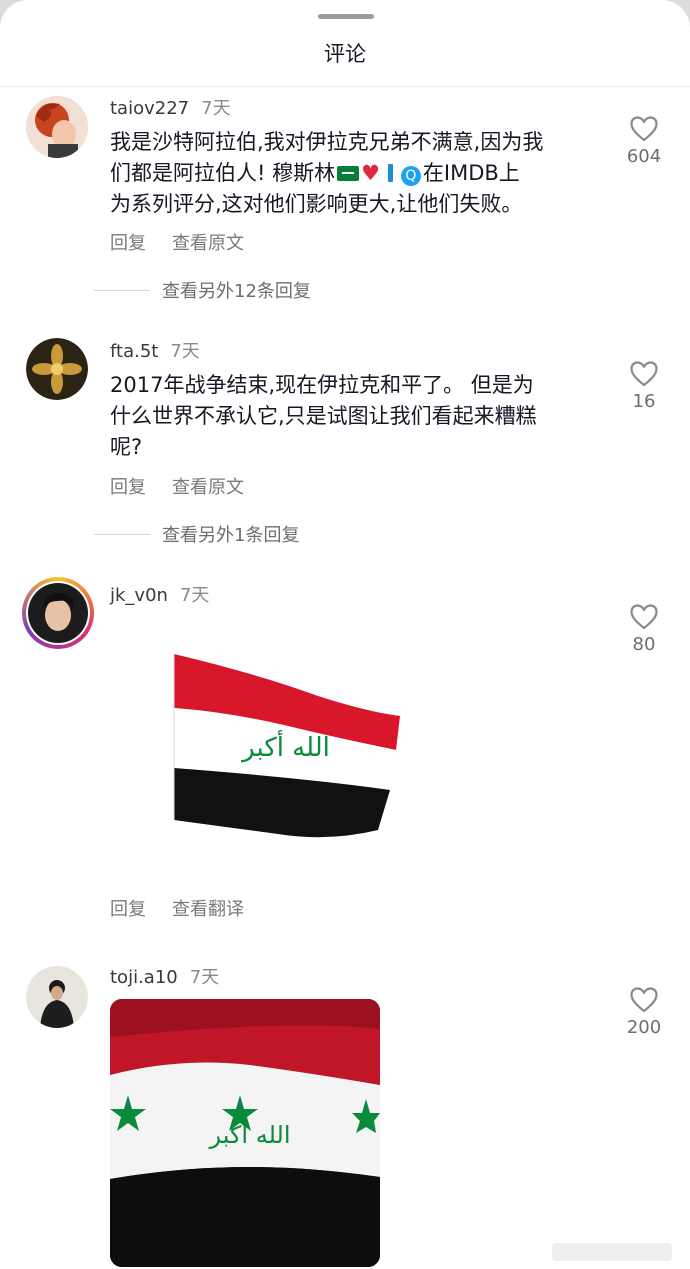  I want to click on comment-text-fragment: 们都是阿拉伯人! 穆斯林, so click(223, 173).